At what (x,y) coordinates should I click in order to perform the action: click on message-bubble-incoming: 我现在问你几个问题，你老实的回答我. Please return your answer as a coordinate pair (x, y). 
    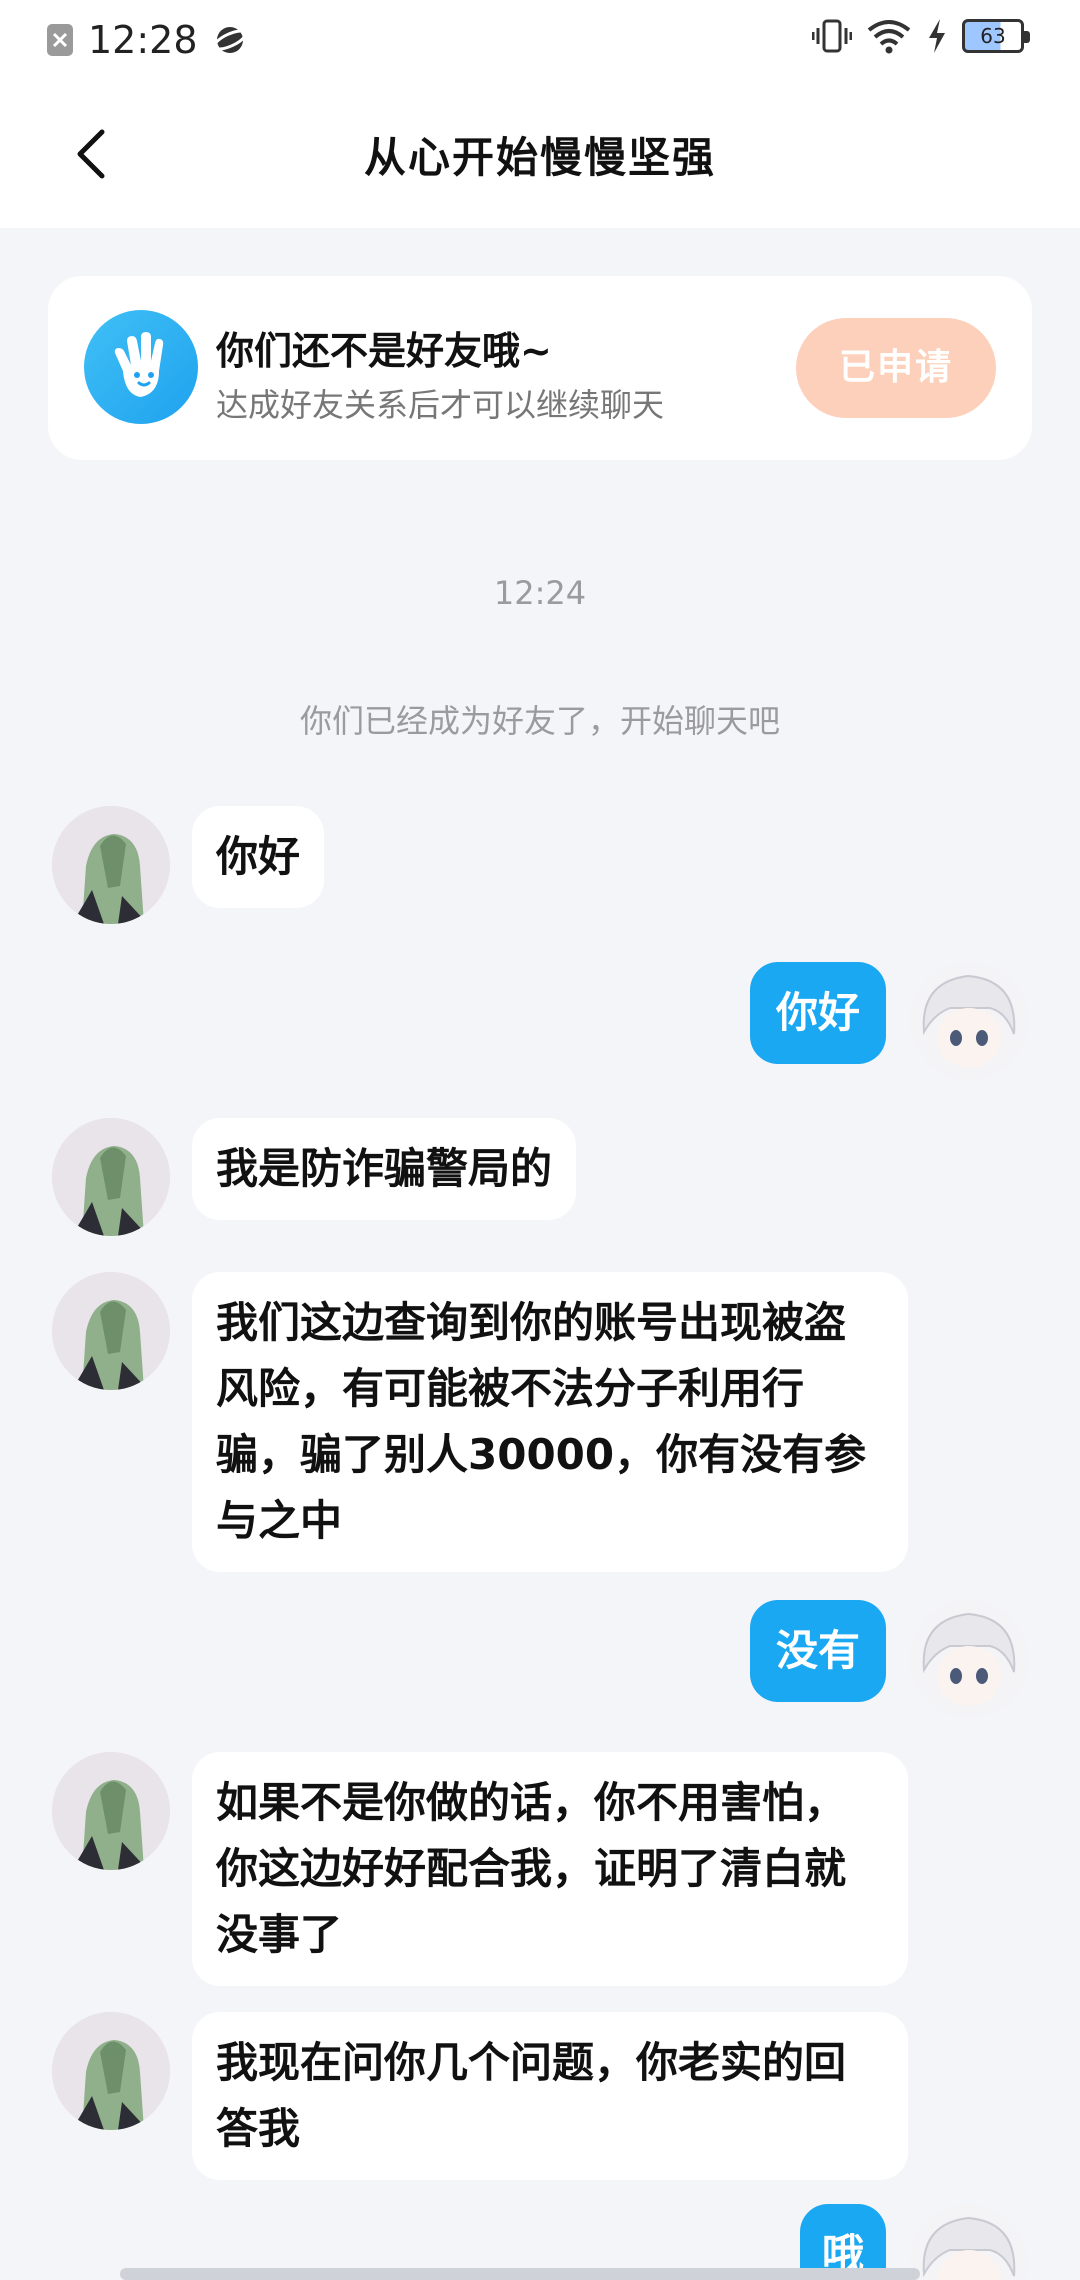
    Looking at the image, I should click on (550, 2096).